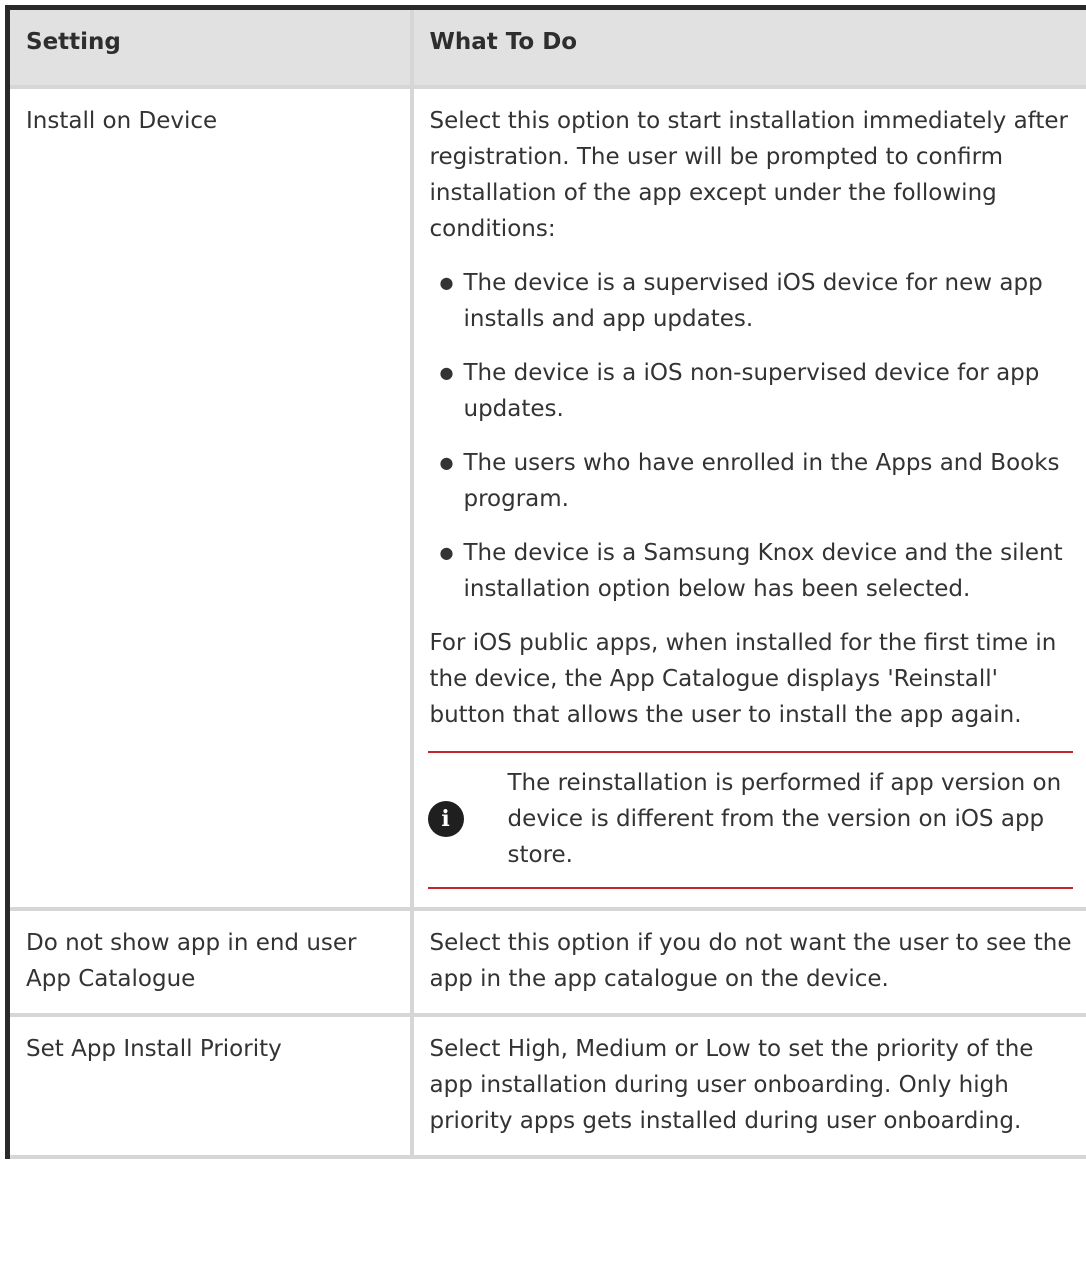  What do you see at coordinates (747, 47) in the screenshot?
I see `header-what-to-do: What To Do` at bounding box center [747, 47].